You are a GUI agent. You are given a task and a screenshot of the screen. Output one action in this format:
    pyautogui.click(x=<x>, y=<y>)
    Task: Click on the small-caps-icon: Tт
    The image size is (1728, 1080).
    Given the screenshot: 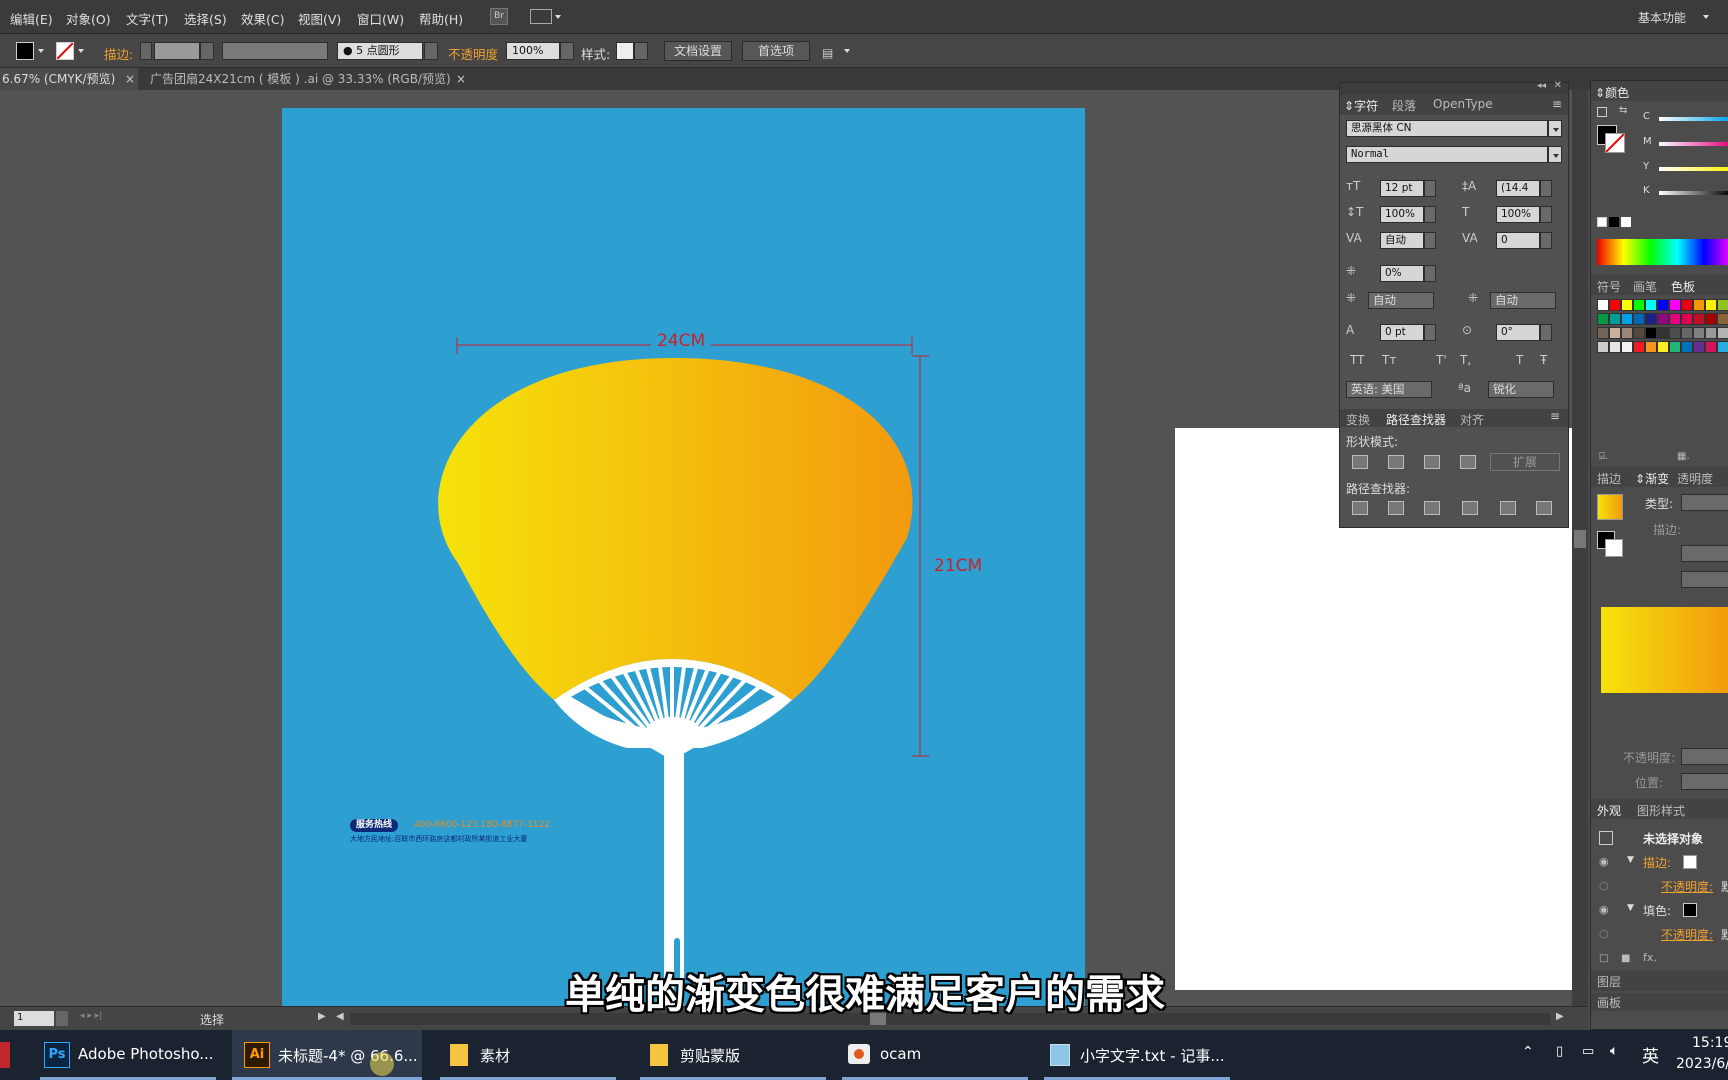 What is the action you would take?
    pyautogui.click(x=1389, y=360)
    